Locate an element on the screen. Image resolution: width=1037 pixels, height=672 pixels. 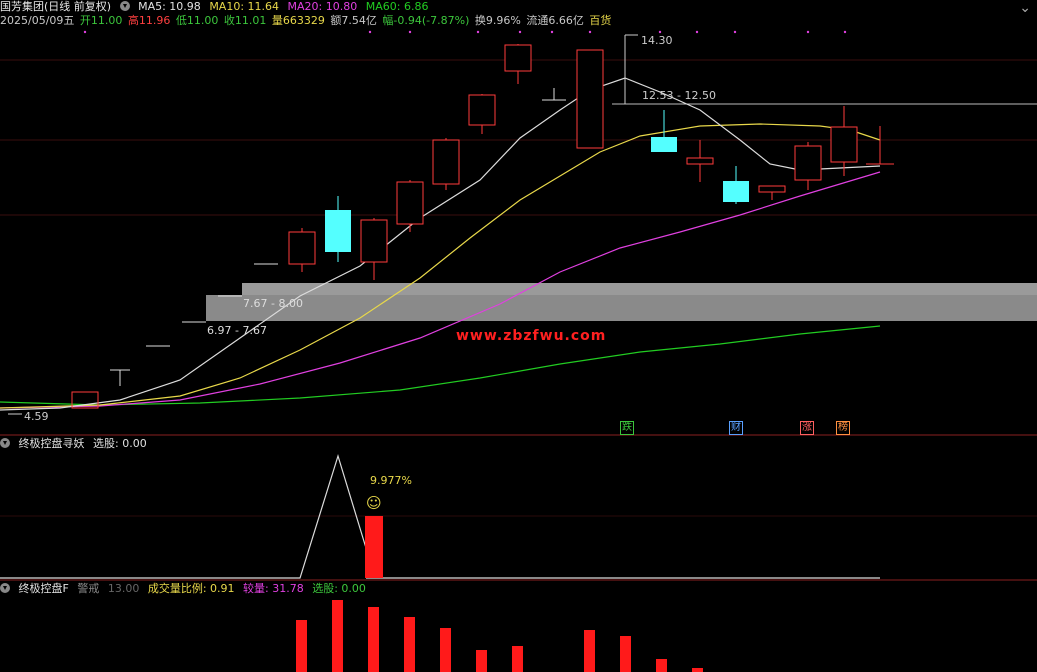
zone-mid-label: 7.67 - 8.00 is located at coordinates (273, 303).